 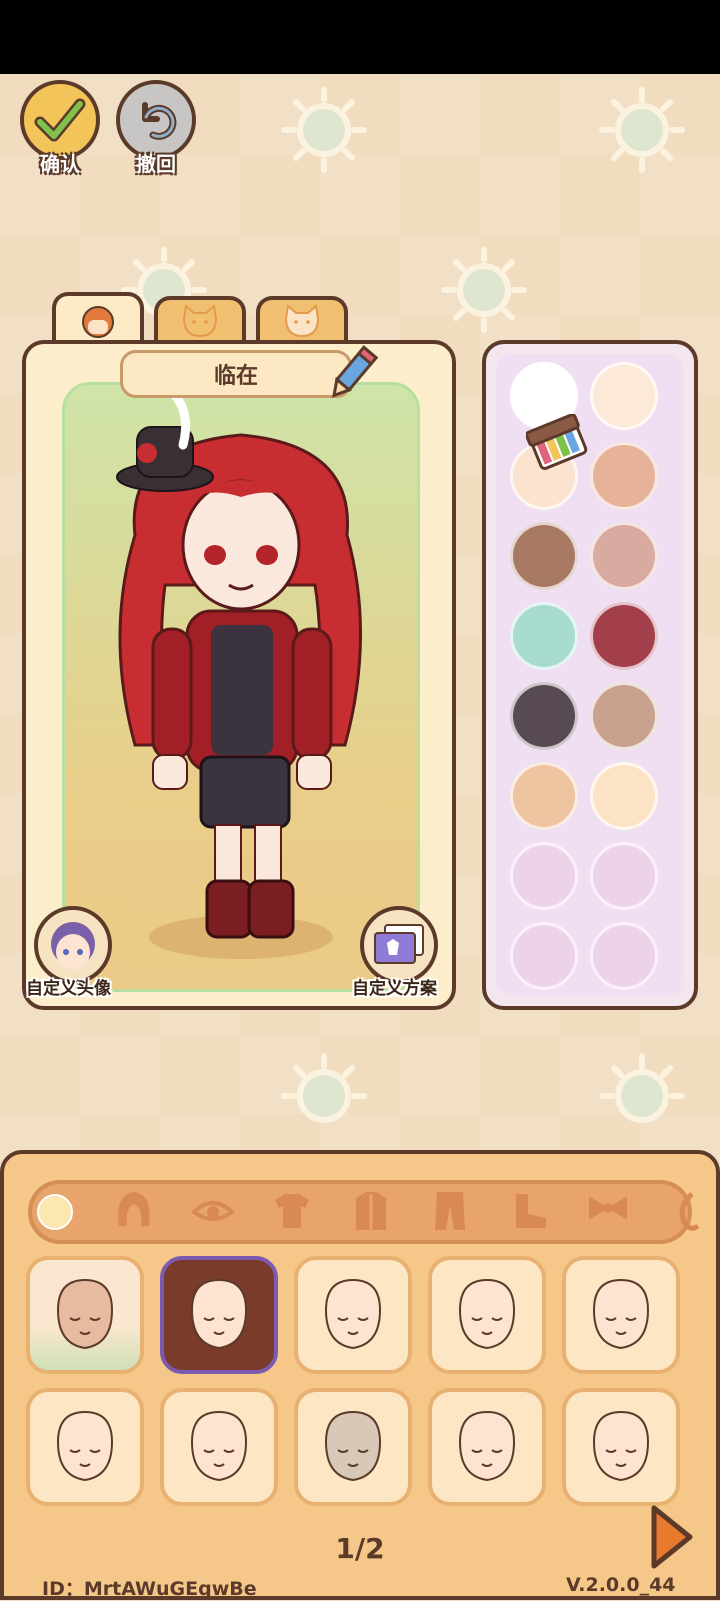 What do you see at coordinates (360, 1548) in the screenshot?
I see `page-indicator: 1/2` at bounding box center [360, 1548].